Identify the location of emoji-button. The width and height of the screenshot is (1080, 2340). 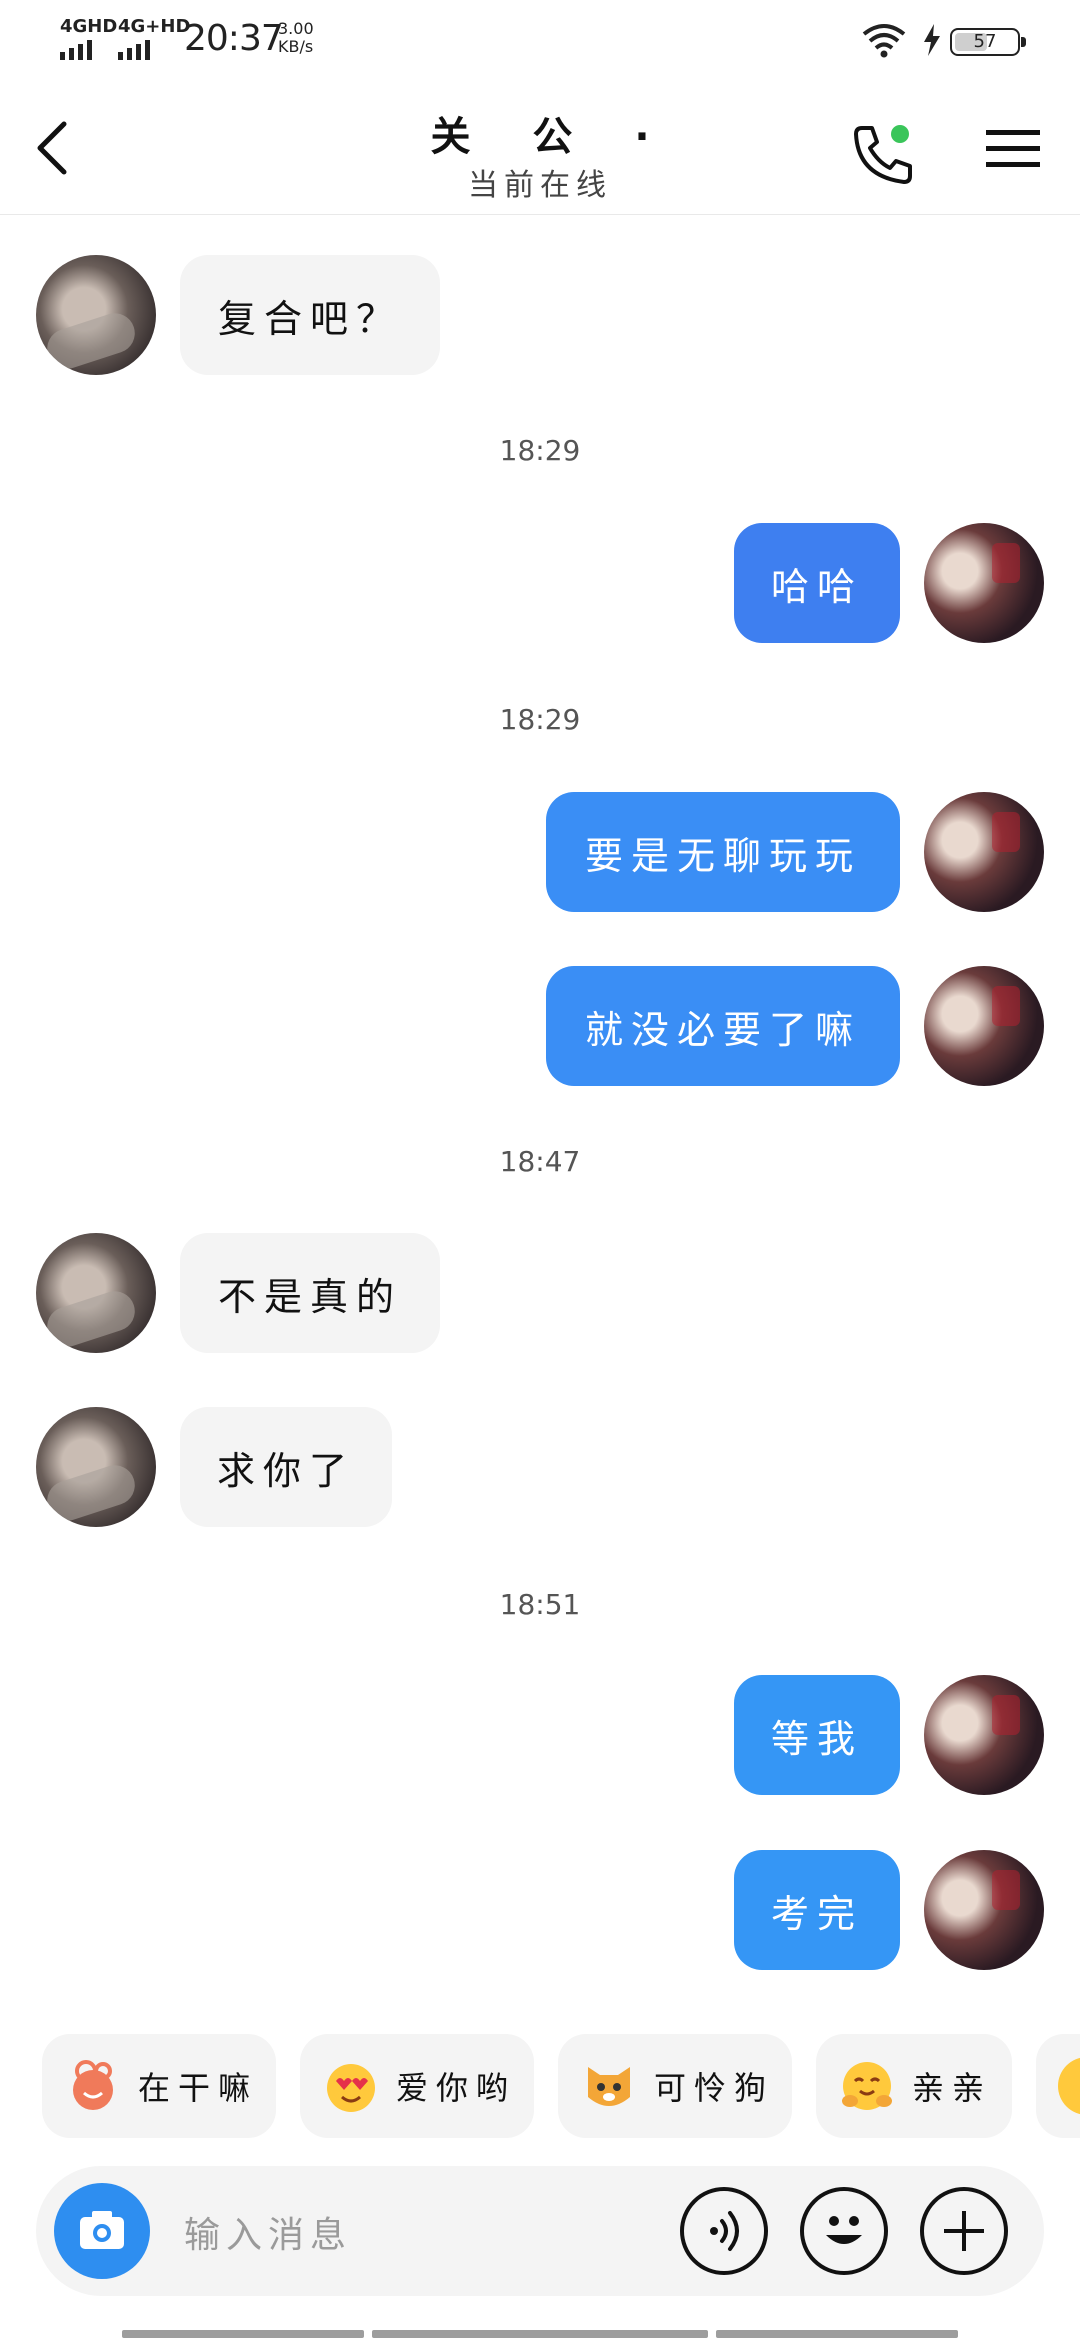
(844, 2231).